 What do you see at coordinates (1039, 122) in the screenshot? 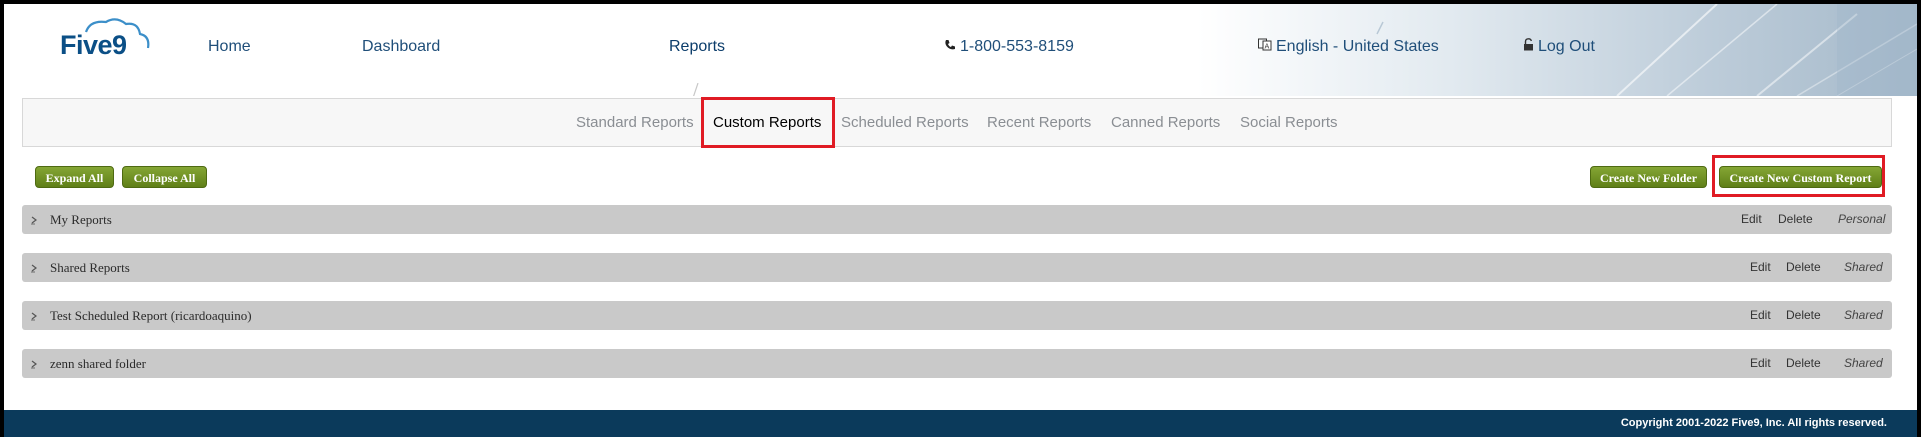
I see `tab-recent-reports: Recent Reports` at bounding box center [1039, 122].